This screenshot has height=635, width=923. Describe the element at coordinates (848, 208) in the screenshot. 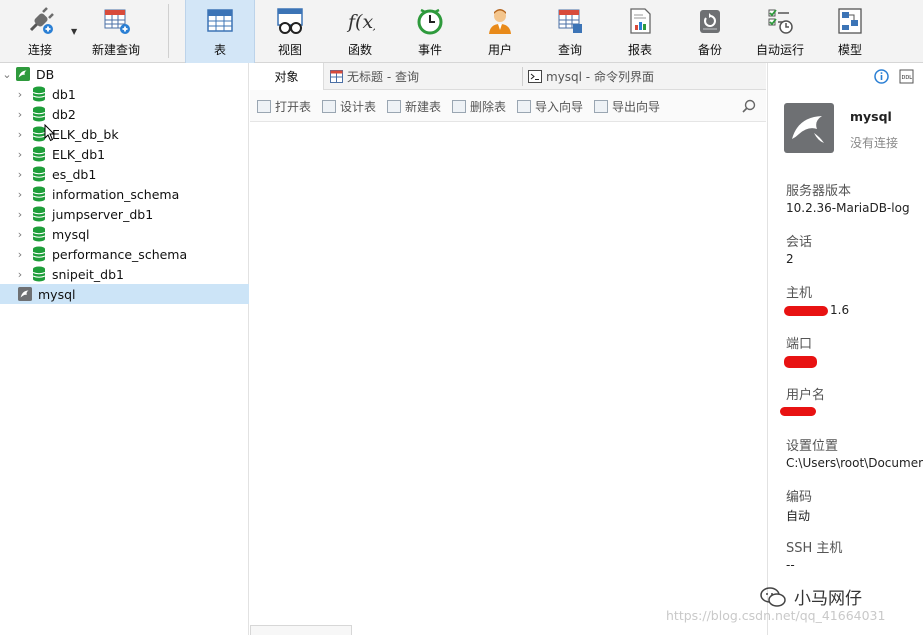

I see `server-version-value: 10.2.36-MariaDB-log` at that location.